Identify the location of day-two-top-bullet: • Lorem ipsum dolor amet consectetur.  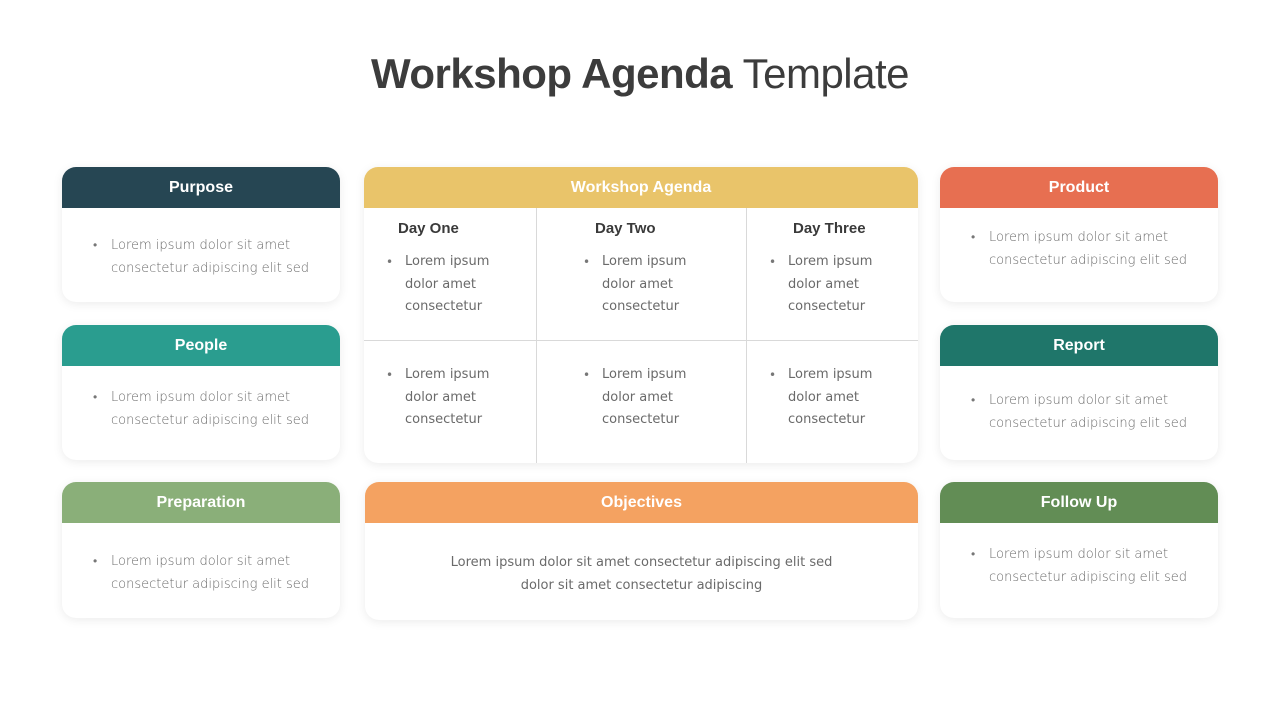
(635, 285).